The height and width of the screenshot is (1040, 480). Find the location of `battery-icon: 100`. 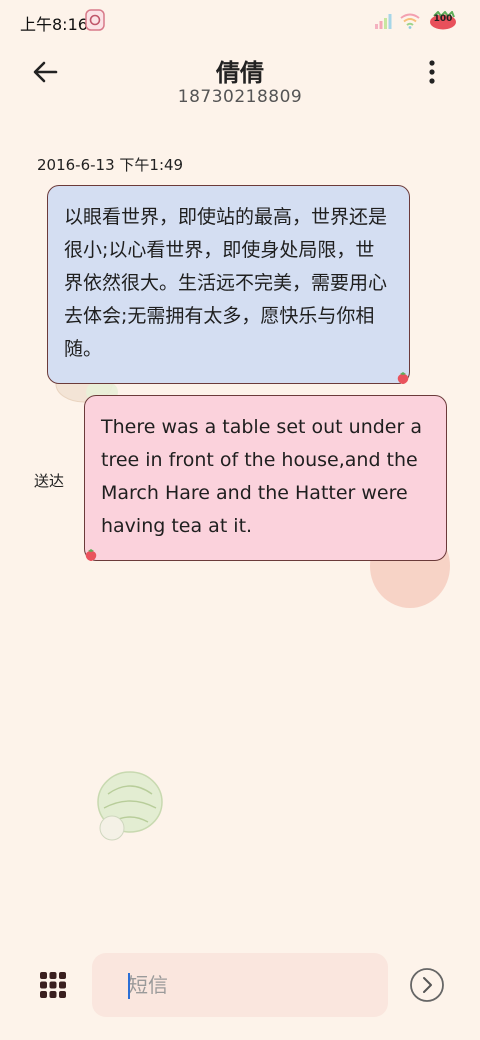

battery-icon: 100 is located at coordinates (443, 21).